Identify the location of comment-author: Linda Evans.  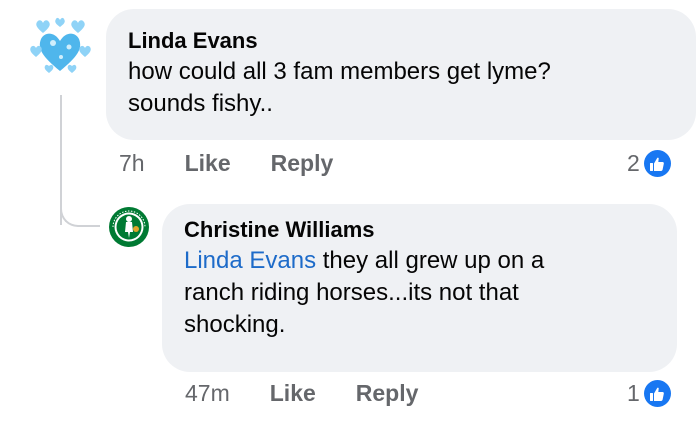
(400, 41).